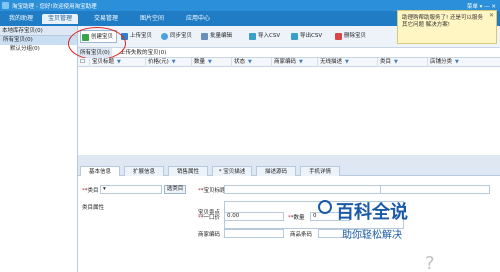 Image resolution: width=500 pixels, height=272 pixels. I want to click on tab-item-description: * 宝贝描述, so click(232, 171).